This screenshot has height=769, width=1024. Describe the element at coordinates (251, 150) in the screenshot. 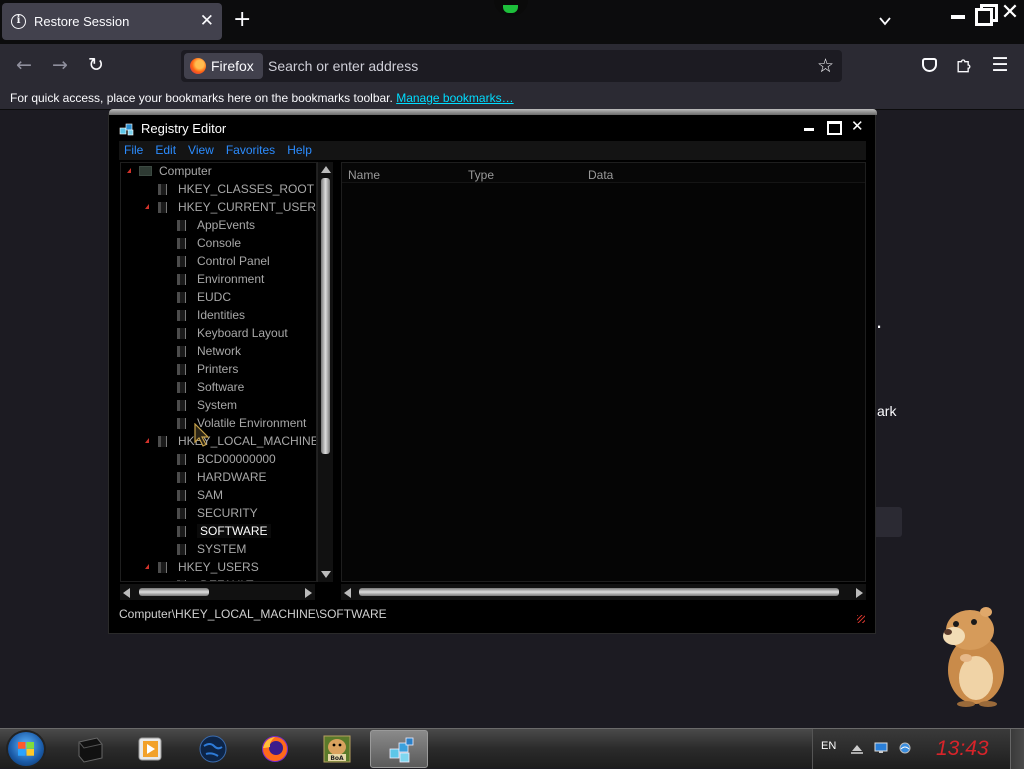

I see `menu-favorites: Favorites` at that location.